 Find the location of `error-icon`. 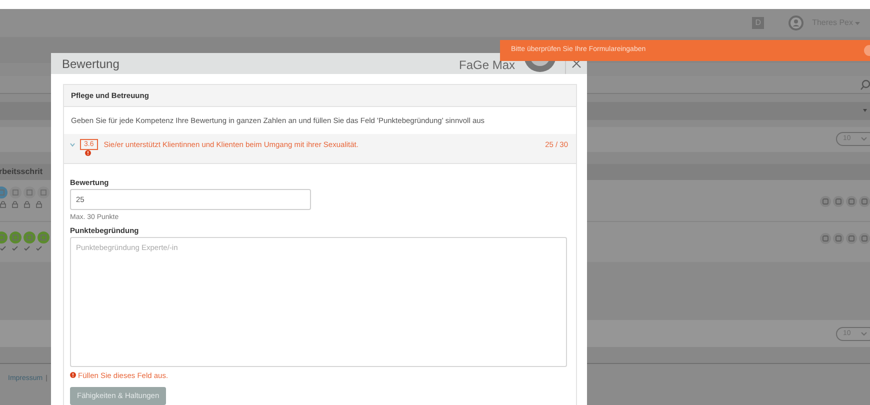

error-icon is located at coordinates (73, 375).